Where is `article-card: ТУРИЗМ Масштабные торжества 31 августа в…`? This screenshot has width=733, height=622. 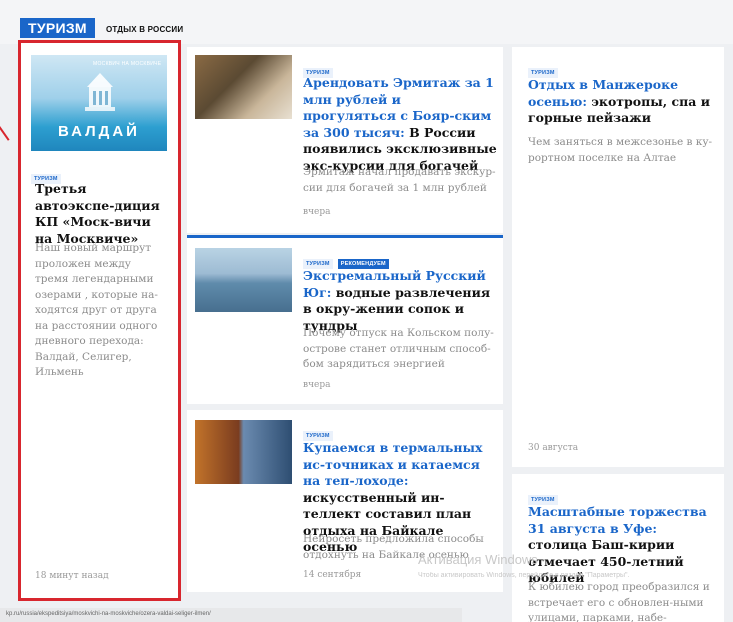
article-card: ТУРИЗМ Масштабные торжества 31 августа в… is located at coordinates (618, 548).